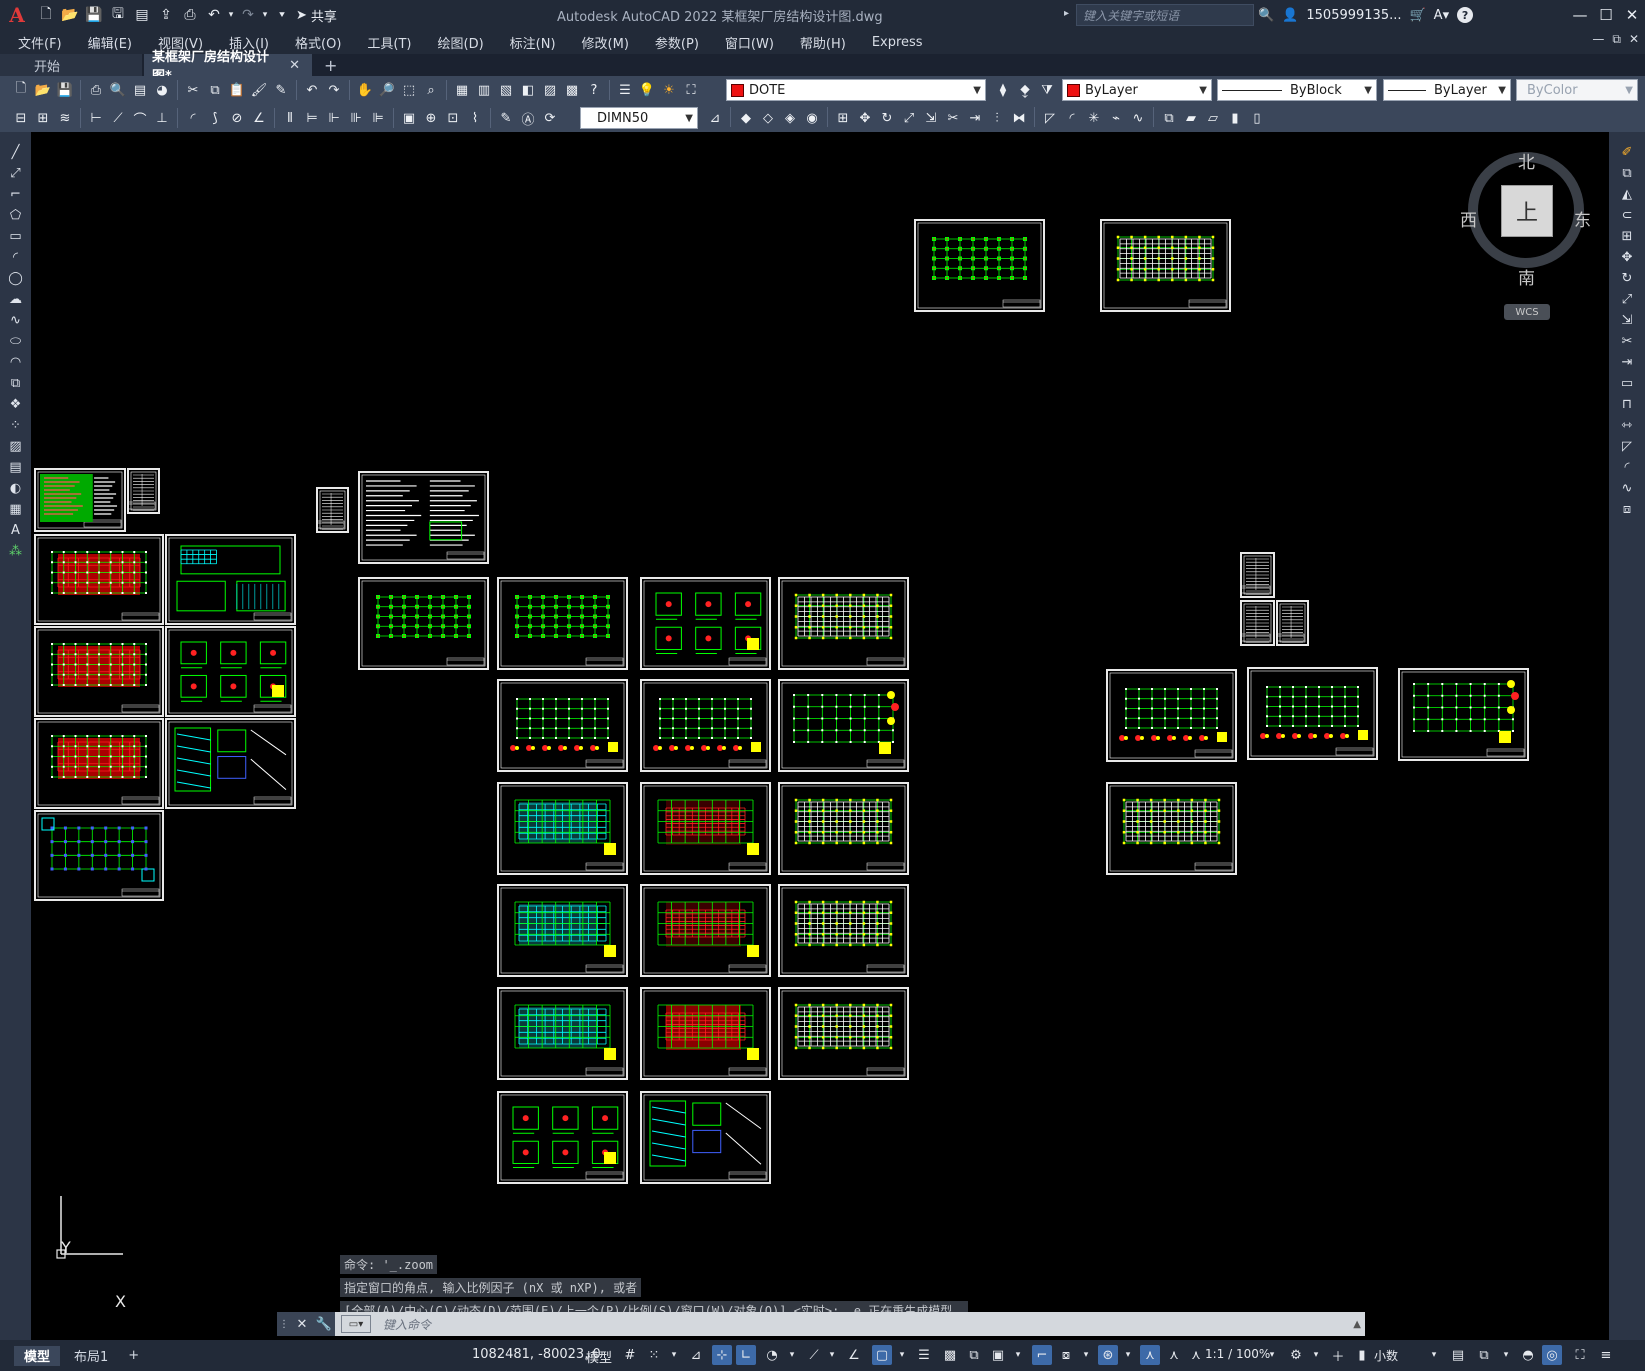 The image size is (1645, 1371). What do you see at coordinates (1627, 404) in the screenshot?
I see `break-icon: ⊓` at bounding box center [1627, 404].